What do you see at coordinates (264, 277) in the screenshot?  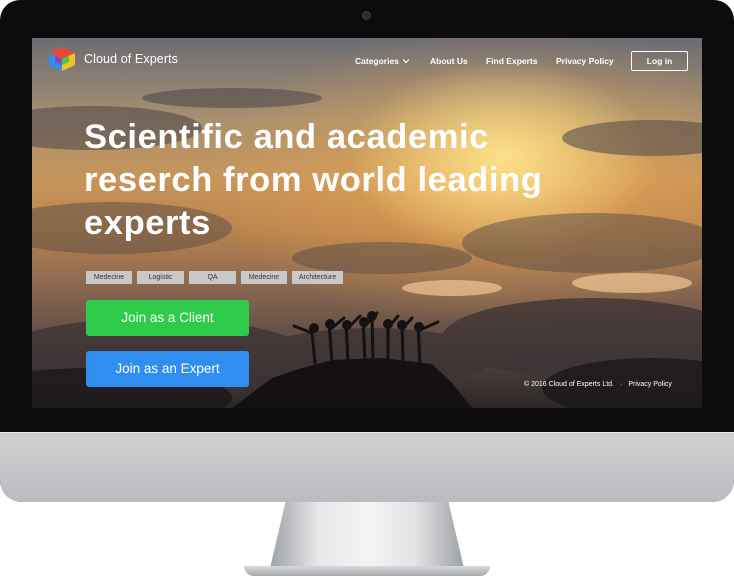 I see `tag-medecine-2: Medecine` at bounding box center [264, 277].